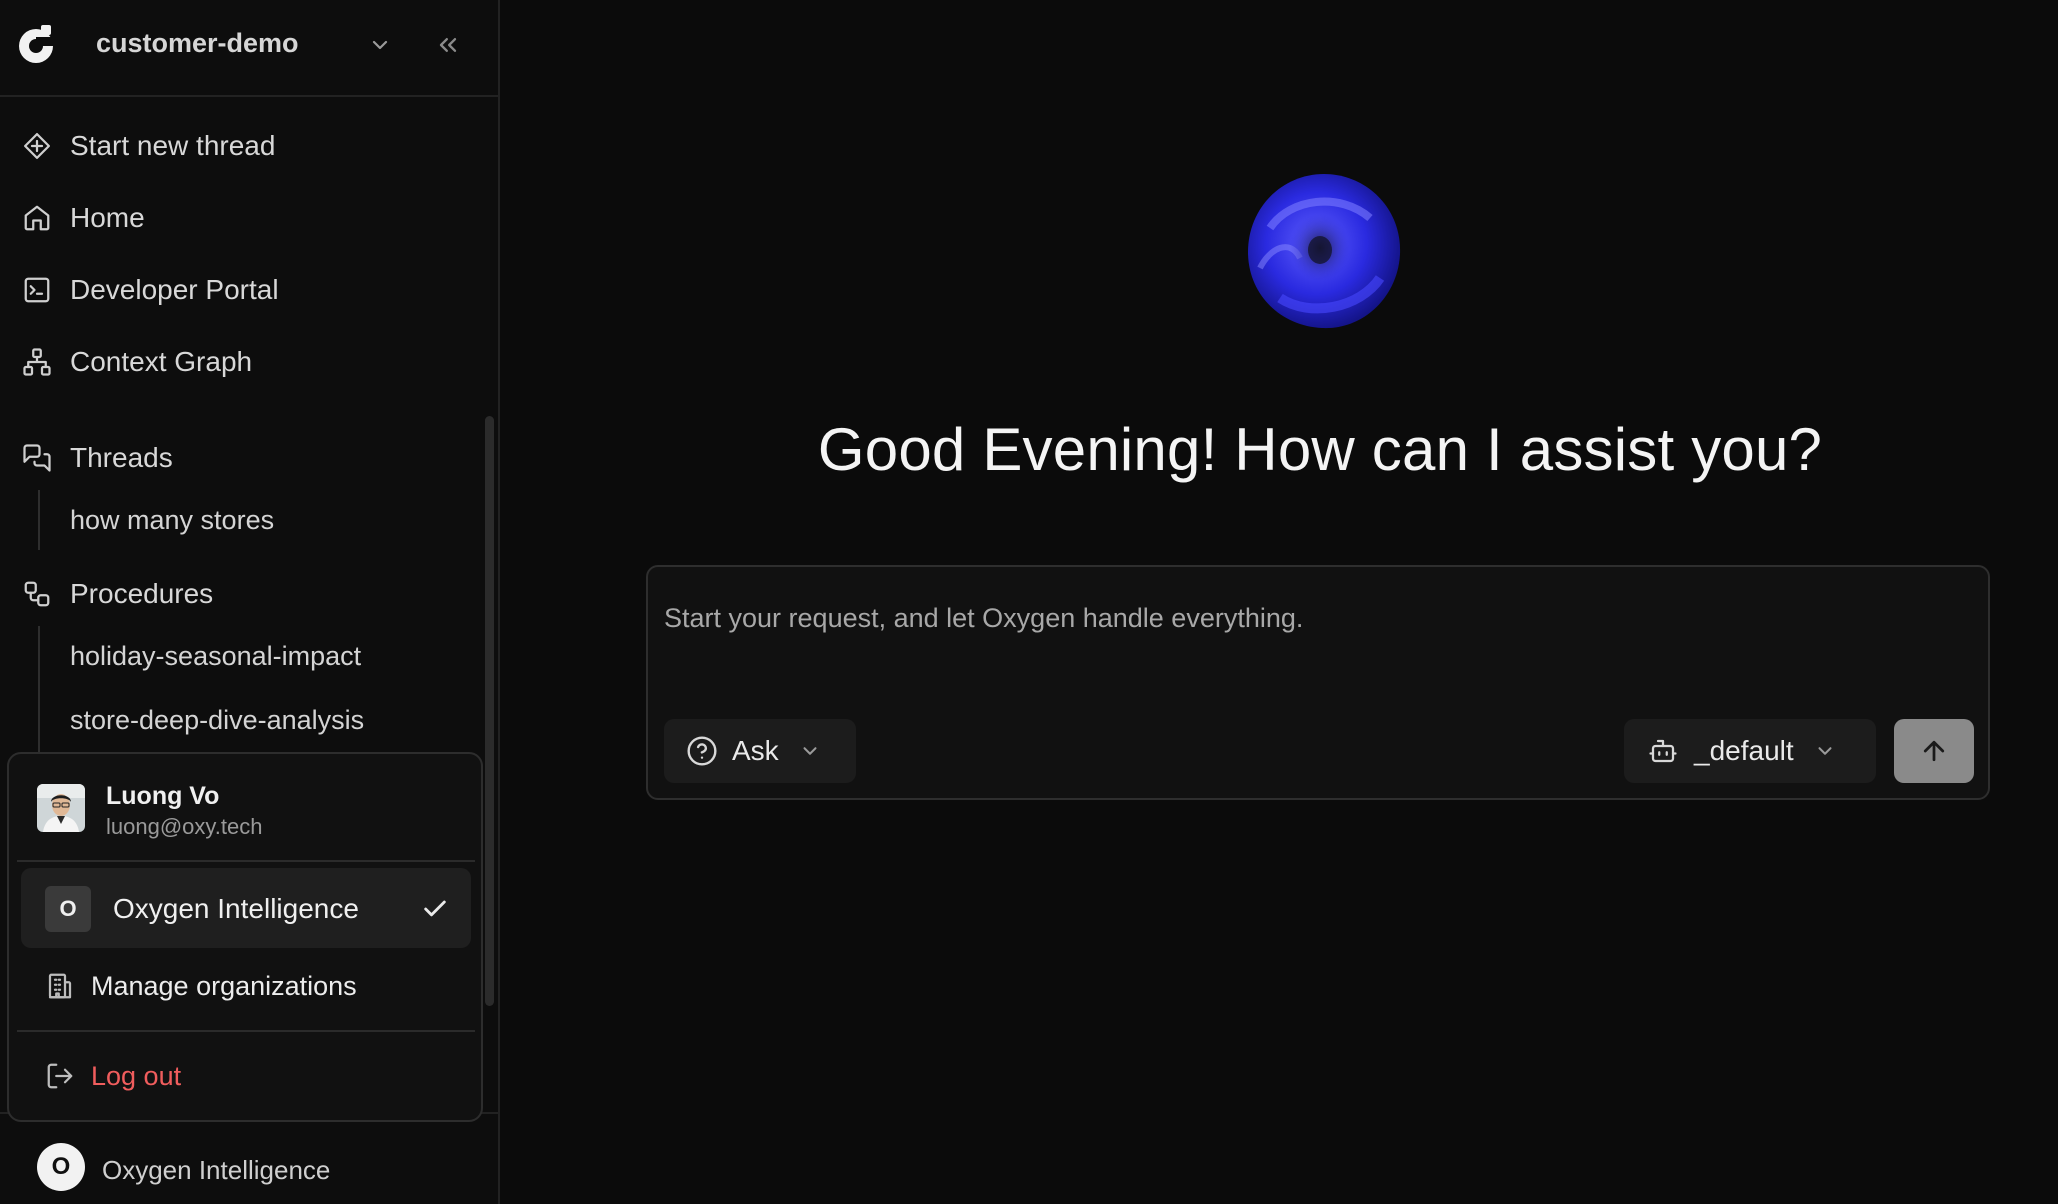 The width and height of the screenshot is (2058, 1204). I want to click on sidebar-scrollbar, so click(489, 711).